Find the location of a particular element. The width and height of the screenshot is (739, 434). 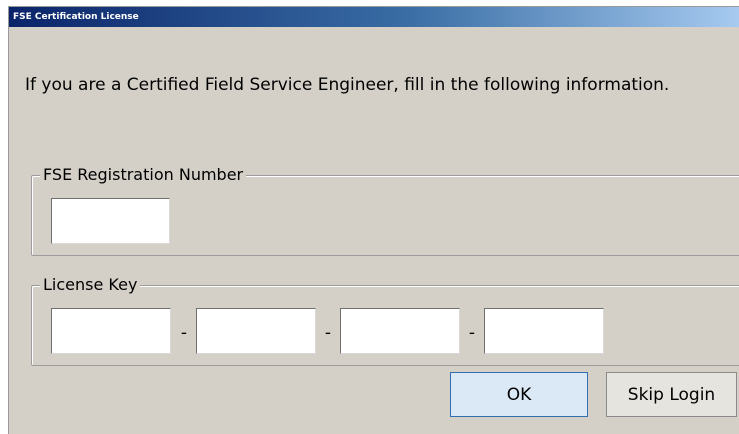

ok-button: OK is located at coordinates (519, 394).